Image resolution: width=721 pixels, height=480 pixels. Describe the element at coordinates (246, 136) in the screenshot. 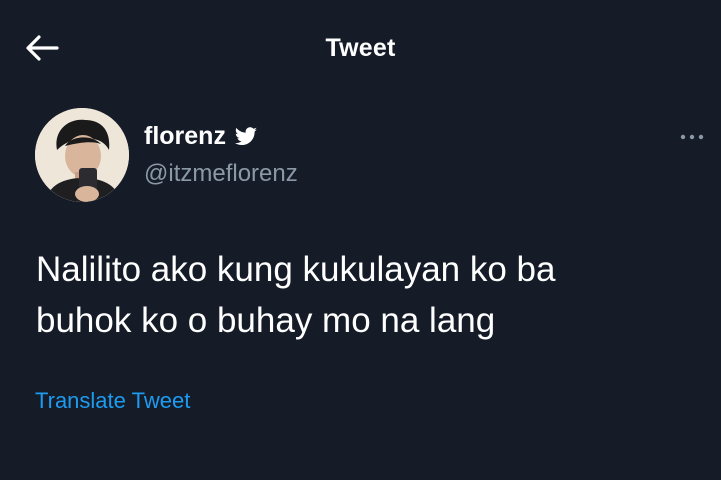

I see `twitter-bird-icon` at that location.